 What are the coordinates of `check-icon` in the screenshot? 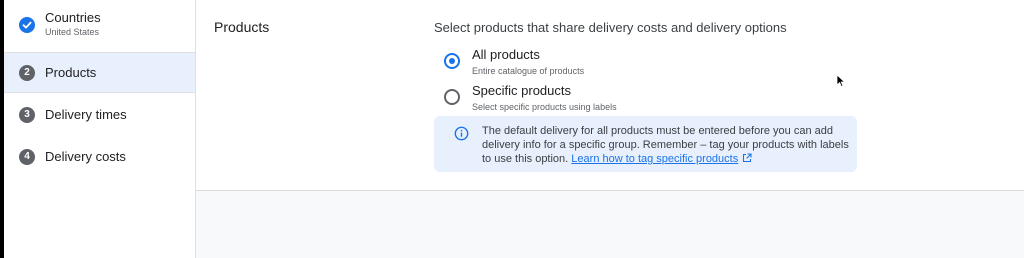 It's located at (27, 25).